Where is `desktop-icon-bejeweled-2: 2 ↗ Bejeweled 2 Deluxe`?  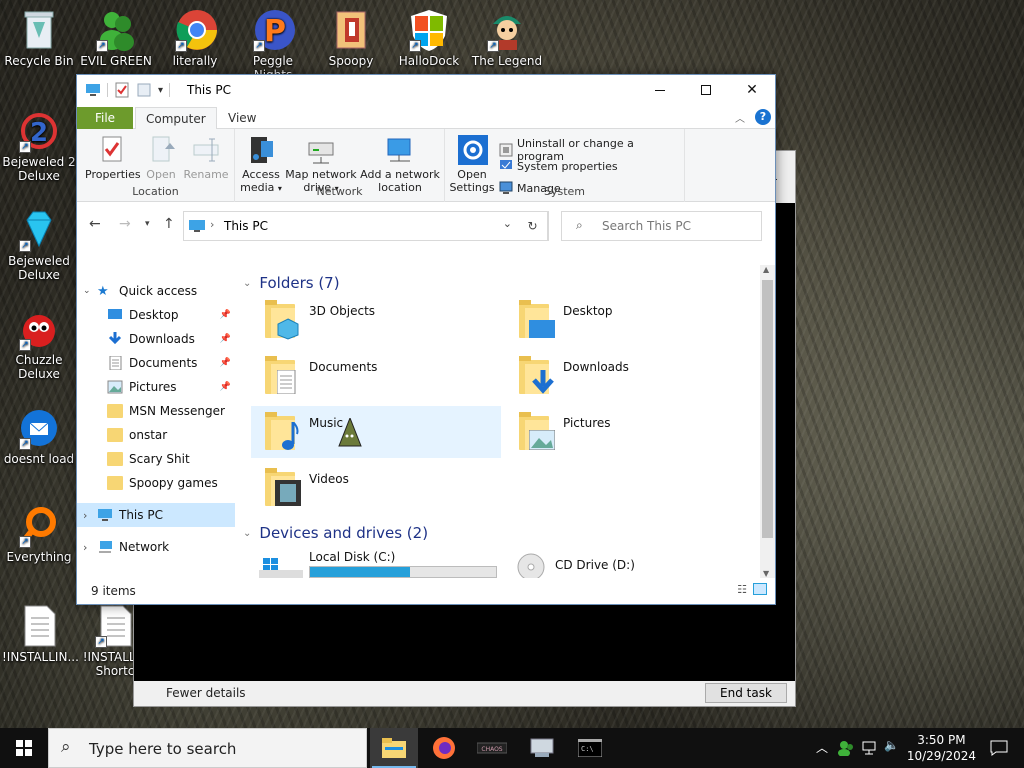
desktop-icon-bejeweled-2: 2 ↗ Bejeweled 2 Deluxe is located at coordinates (39, 143).